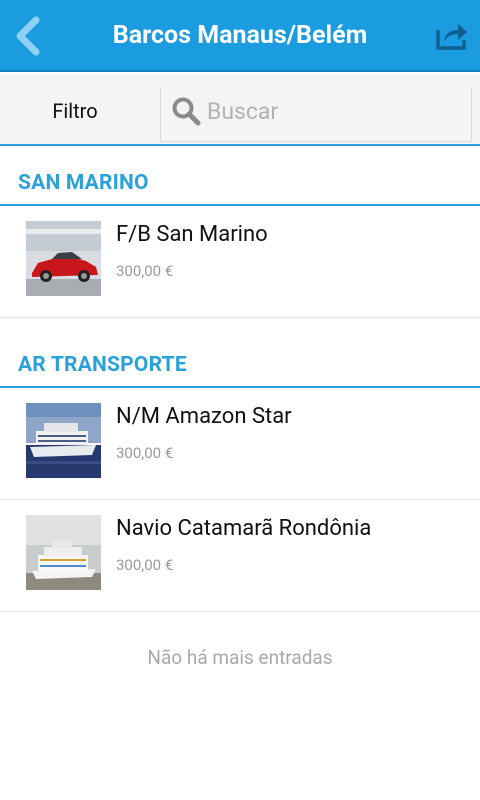  Describe the element at coordinates (240, 177) in the screenshot. I see `section-header-san-marino: SAN MARINO` at that location.